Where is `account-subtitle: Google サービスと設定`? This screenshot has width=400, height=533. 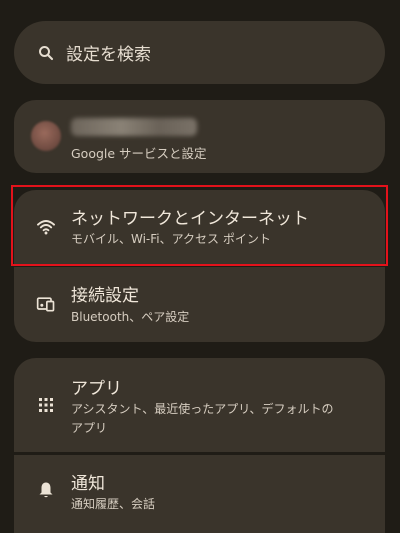
account-subtitle: Google サービスと設定 is located at coordinates (139, 153).